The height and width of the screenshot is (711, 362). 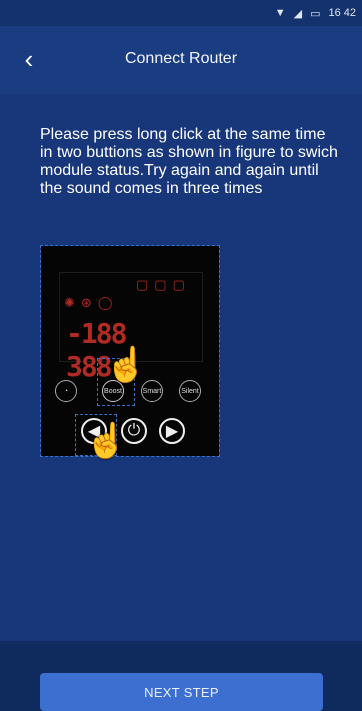 I want to click on fan-icon: ⊛, so click(x=86, y=302).